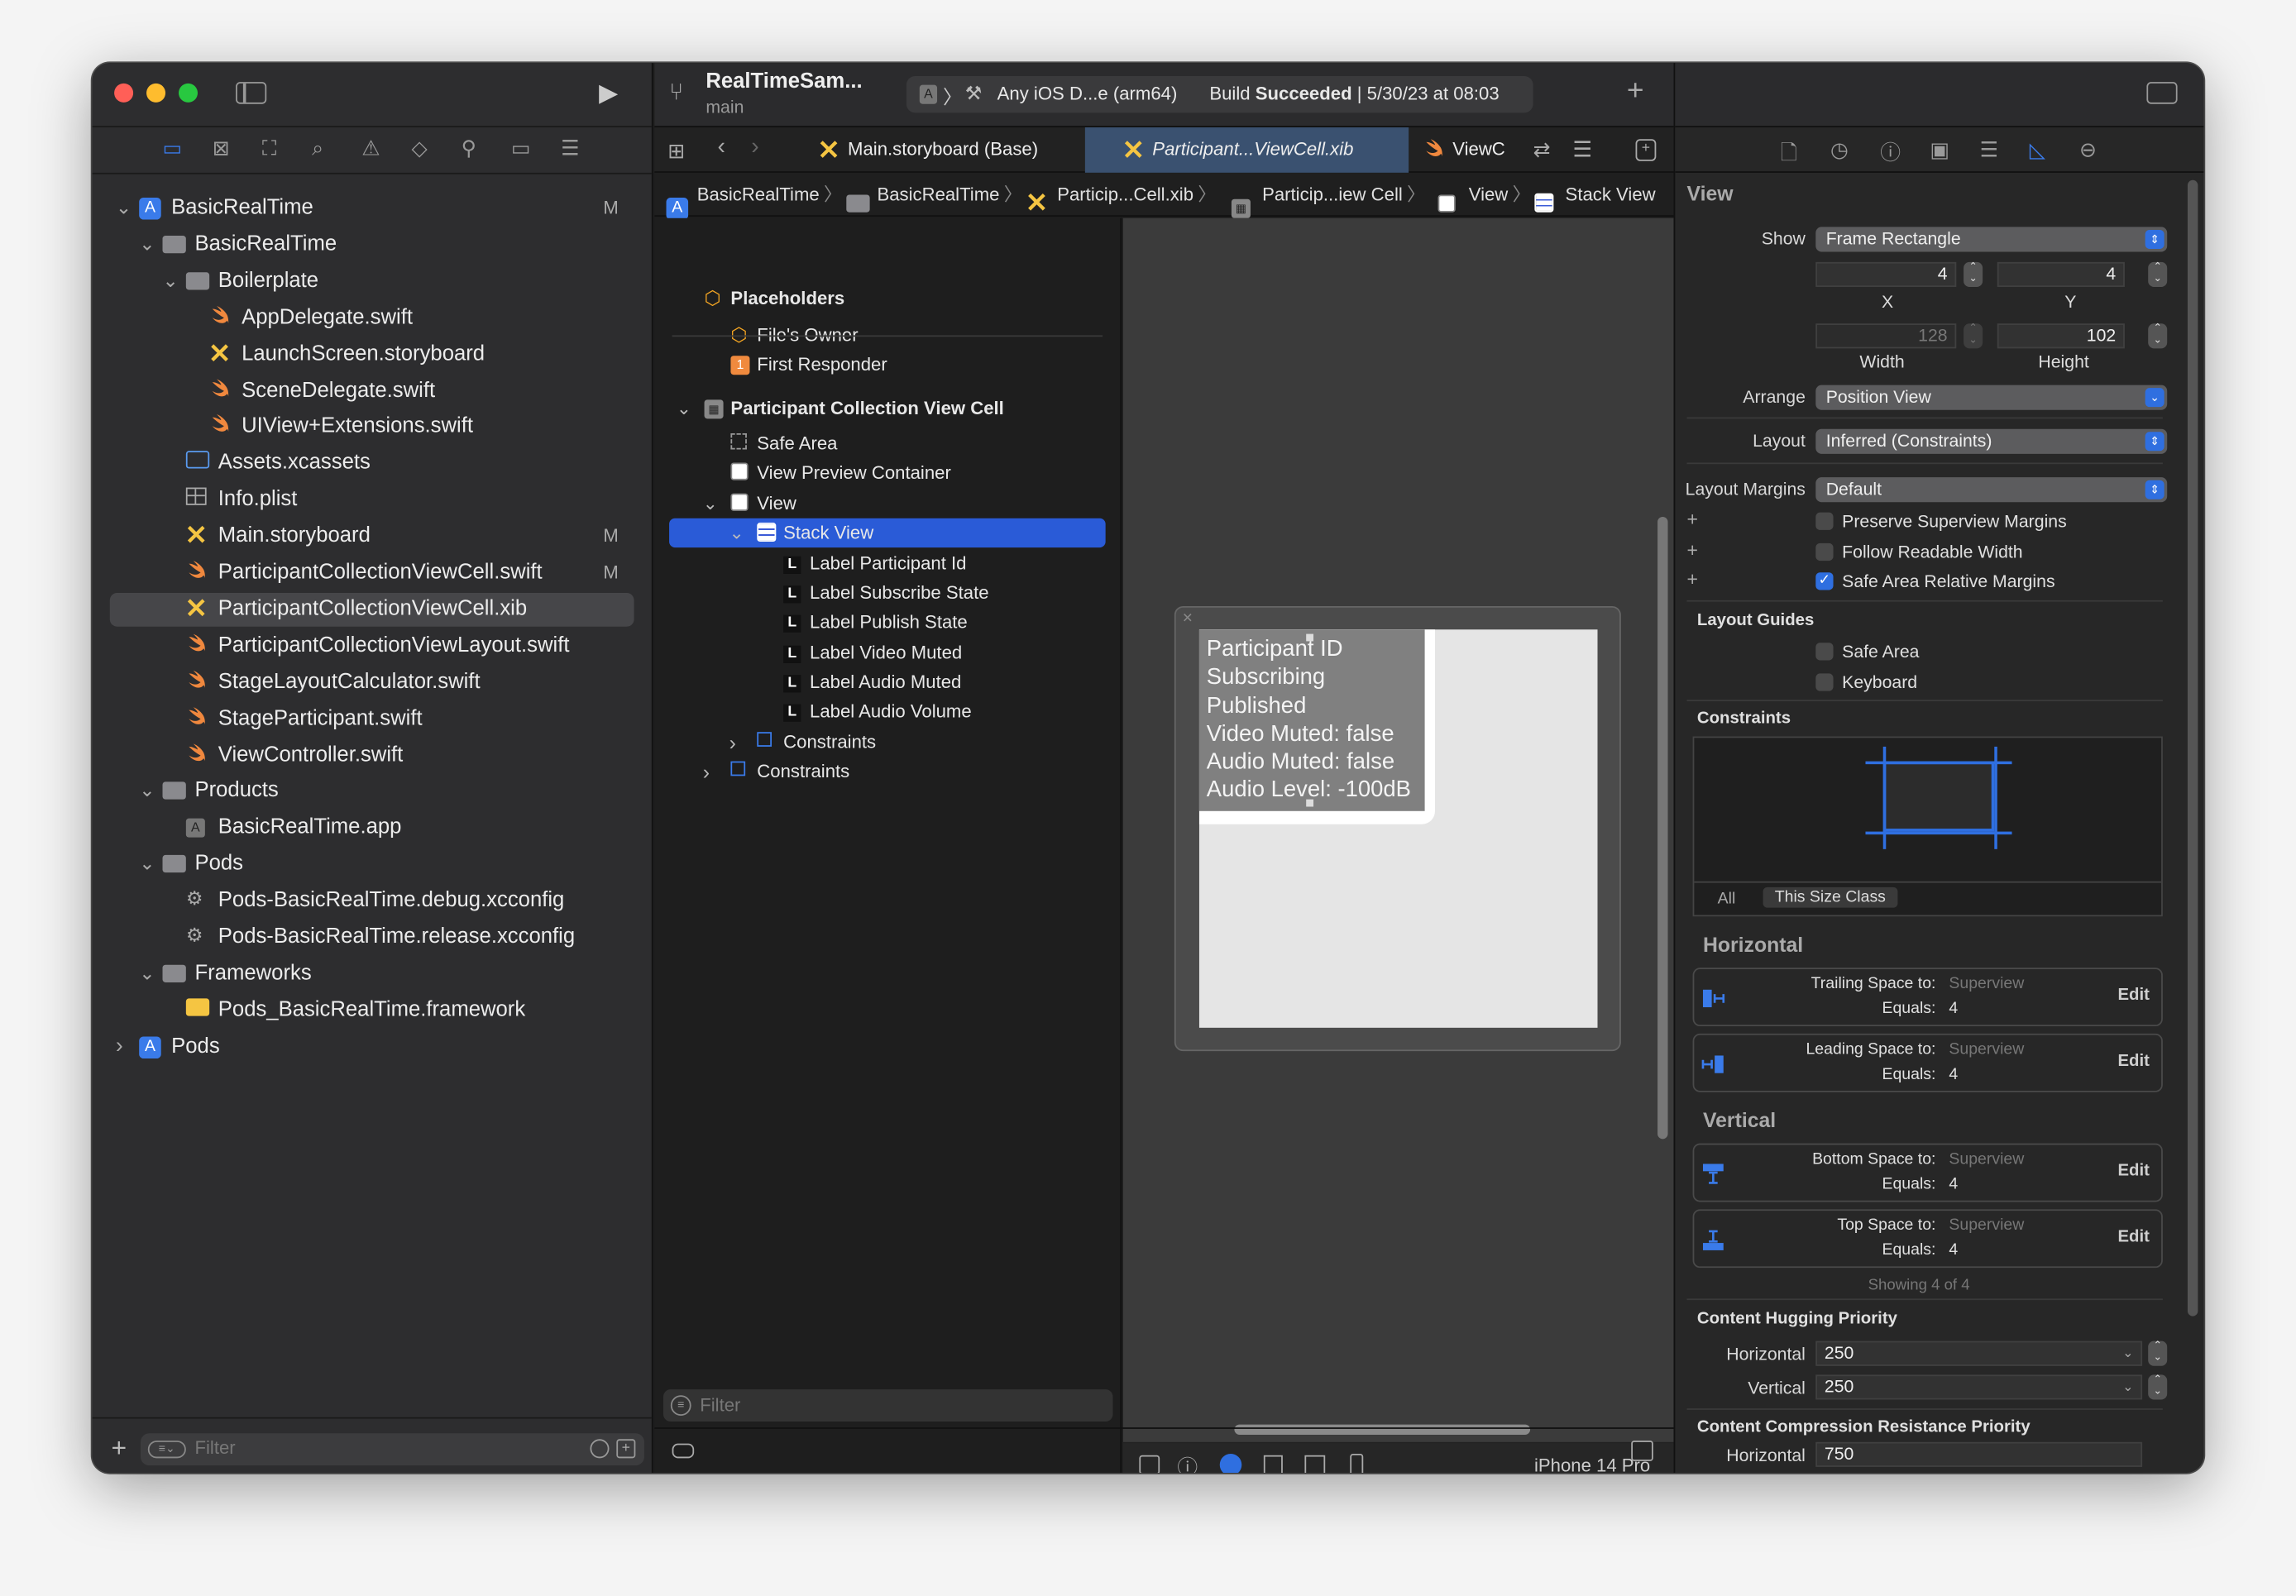  I want to click on scheme-app-icon: A, so click(928, 94).